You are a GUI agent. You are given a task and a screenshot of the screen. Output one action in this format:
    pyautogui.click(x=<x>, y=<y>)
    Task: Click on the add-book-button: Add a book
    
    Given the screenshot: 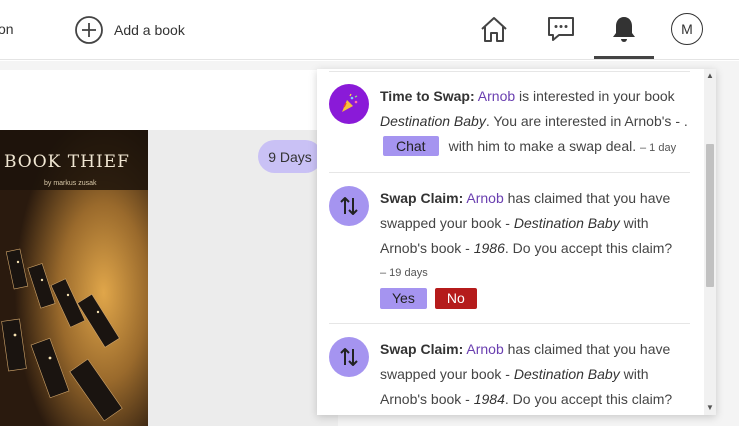 What is the action you would take?
    pyautogui.click(x=129, y=30)
    